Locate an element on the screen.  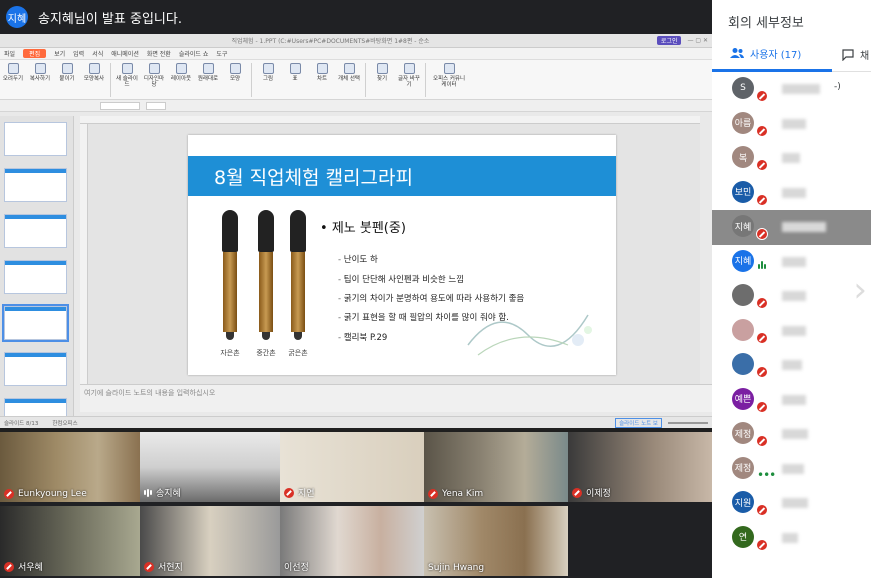
window-controls: — ▢ ✕ is located at coordinates (697, 40).